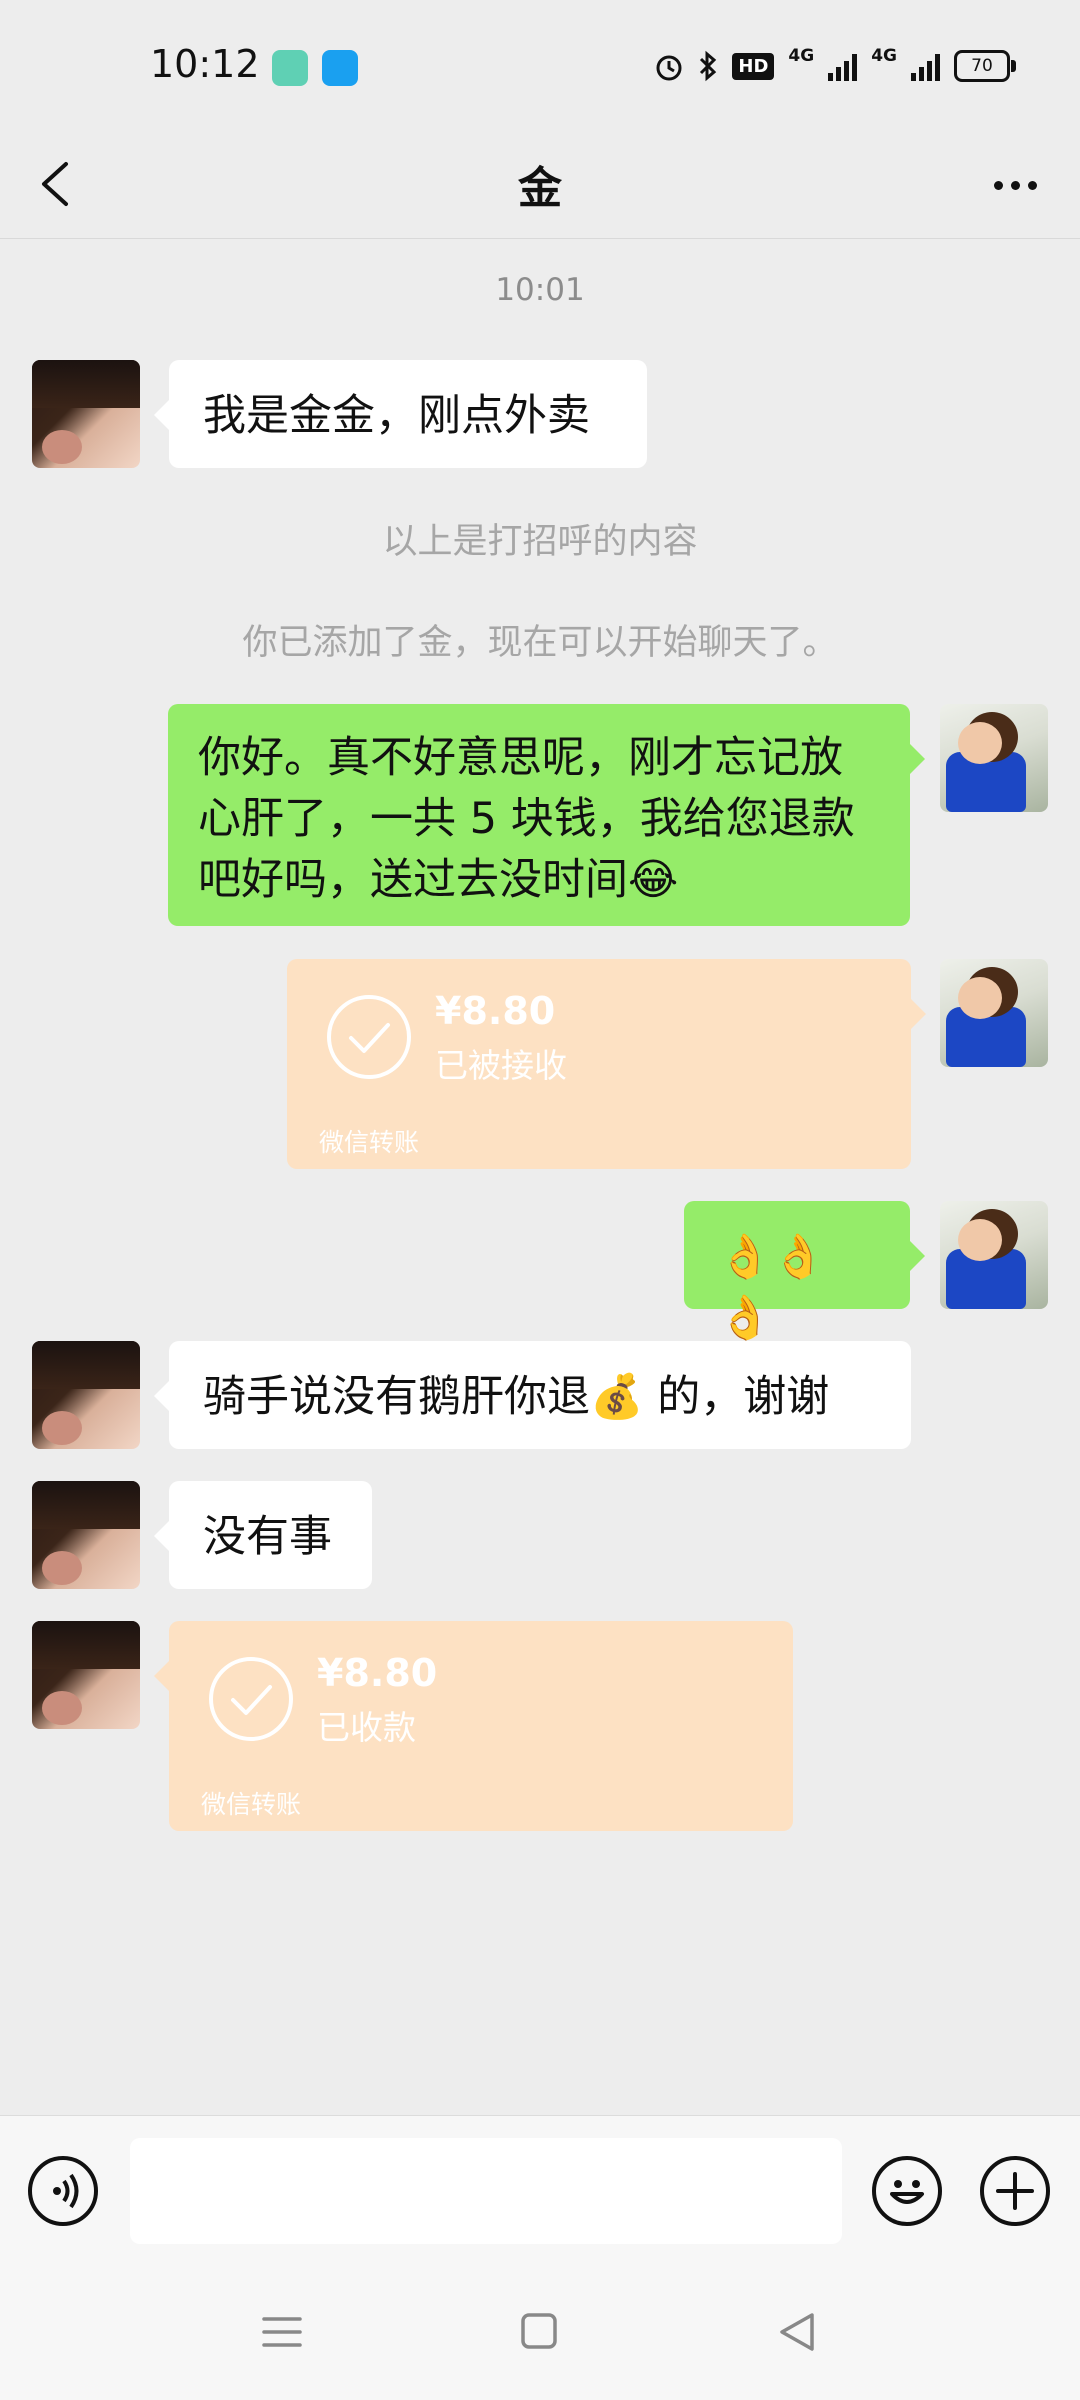 The width and height of the screenshot is (1080, 2400). I want to click on more-button, so click(1015, 185).